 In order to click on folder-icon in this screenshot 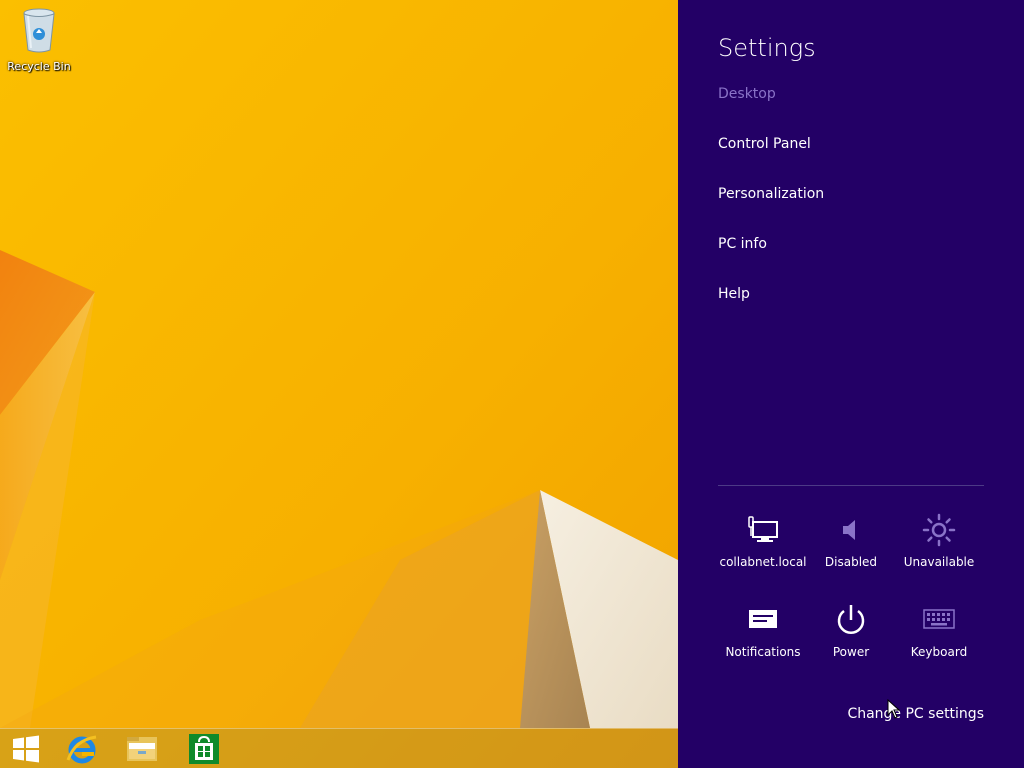, I will do `click(142, 749)`.